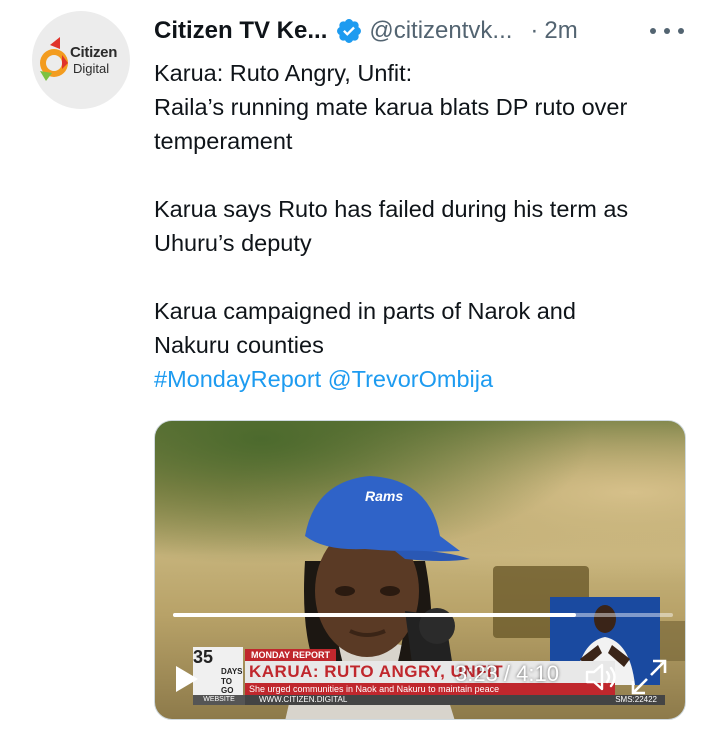  I want to click on fullscreen-icon, so click(649, 677).